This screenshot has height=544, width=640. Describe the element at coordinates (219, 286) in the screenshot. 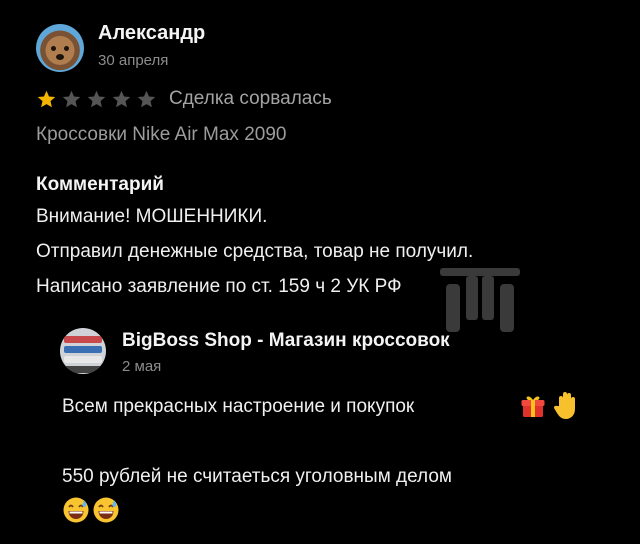

I see `comment-line: Написано заявление по ст. 159 ч 2 УК РФ` at that location.